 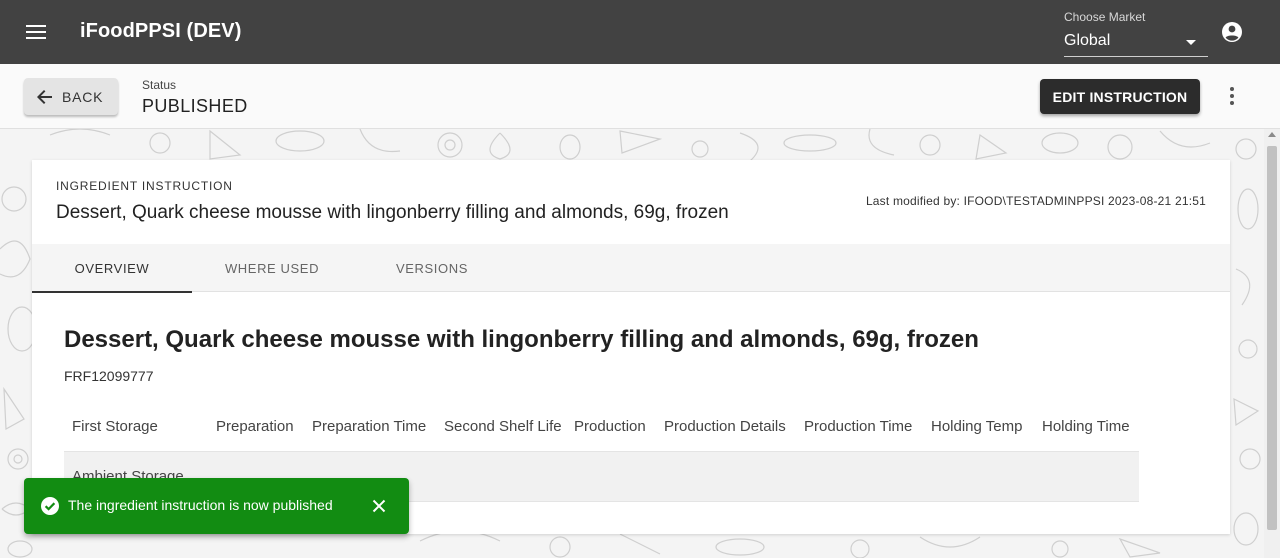 I want to click on tab-label: OVERVIEW, so click(x=112, y=268).